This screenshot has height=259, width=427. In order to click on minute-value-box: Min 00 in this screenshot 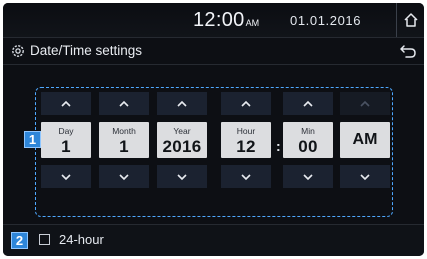, I will do `click(308, 140)`.